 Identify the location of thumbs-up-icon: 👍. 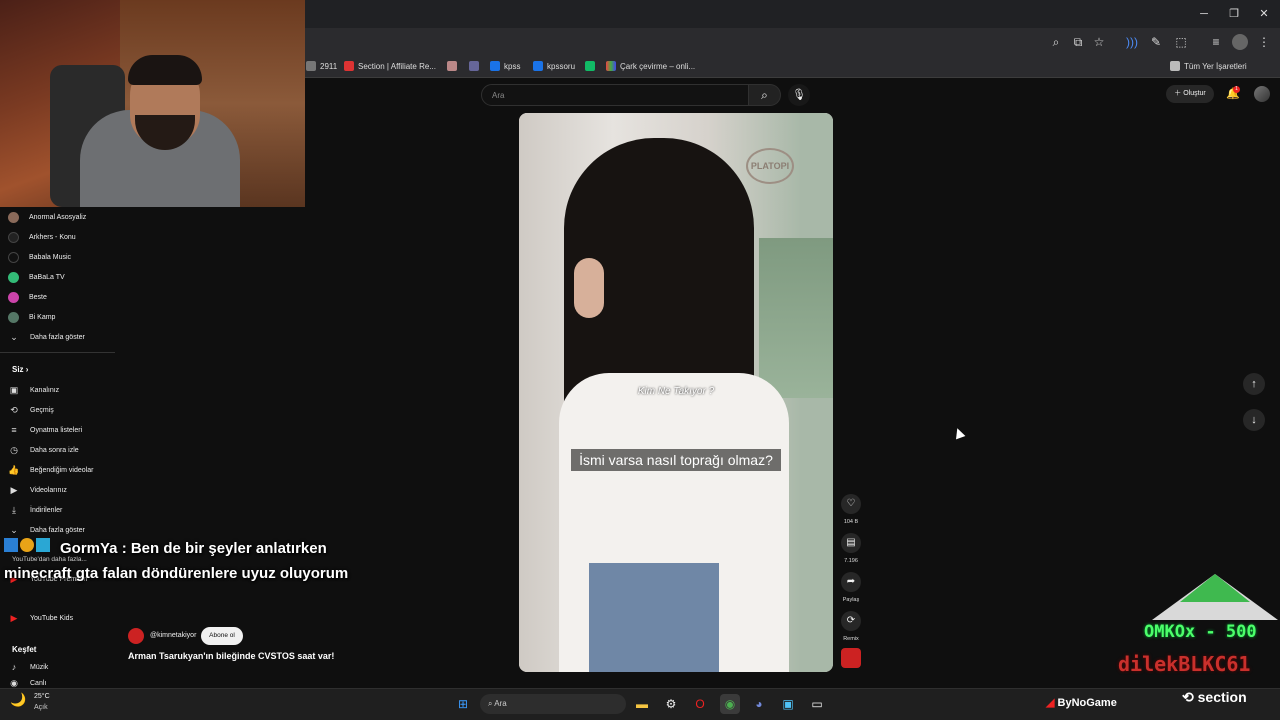
(14, 470).